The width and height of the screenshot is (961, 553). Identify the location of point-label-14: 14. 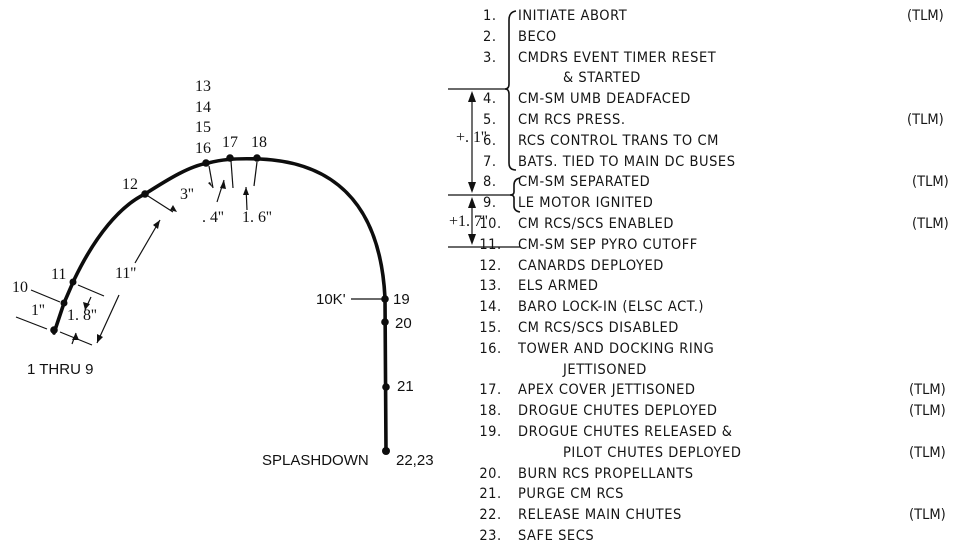
(203, 107).